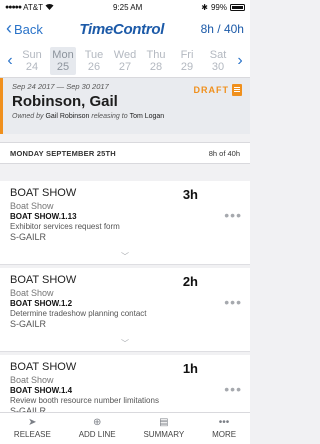 This screenshot has height=444, width=320. What do you see at coordinates (10, 61) in the screenshot?
I see `previous-week-button: ‹` at bounding box center [10, 61].